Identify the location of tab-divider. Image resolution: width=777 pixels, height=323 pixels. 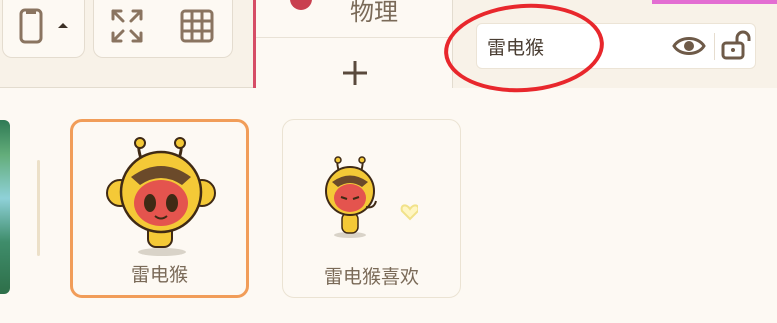
(354, 37).